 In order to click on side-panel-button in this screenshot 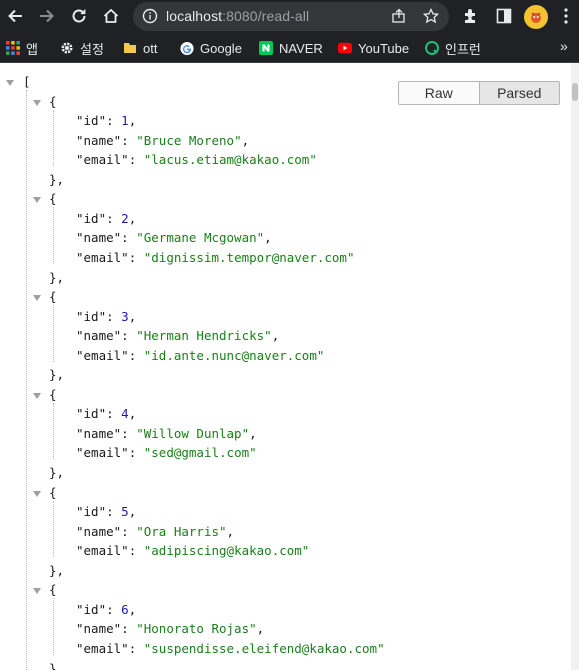, I will do `click(504, 16)`.